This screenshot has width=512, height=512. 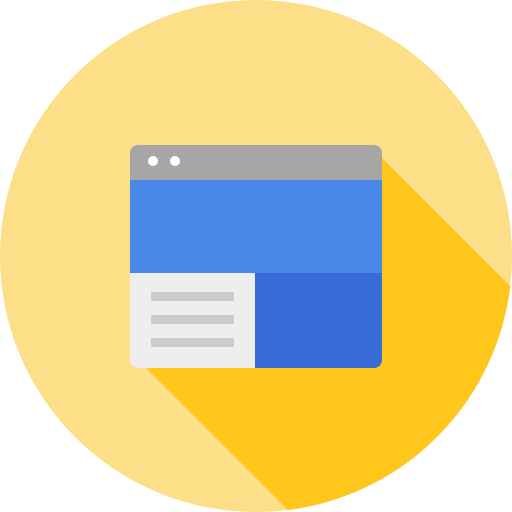 I want to click on window-content-panel, so click(x=318, y=320).